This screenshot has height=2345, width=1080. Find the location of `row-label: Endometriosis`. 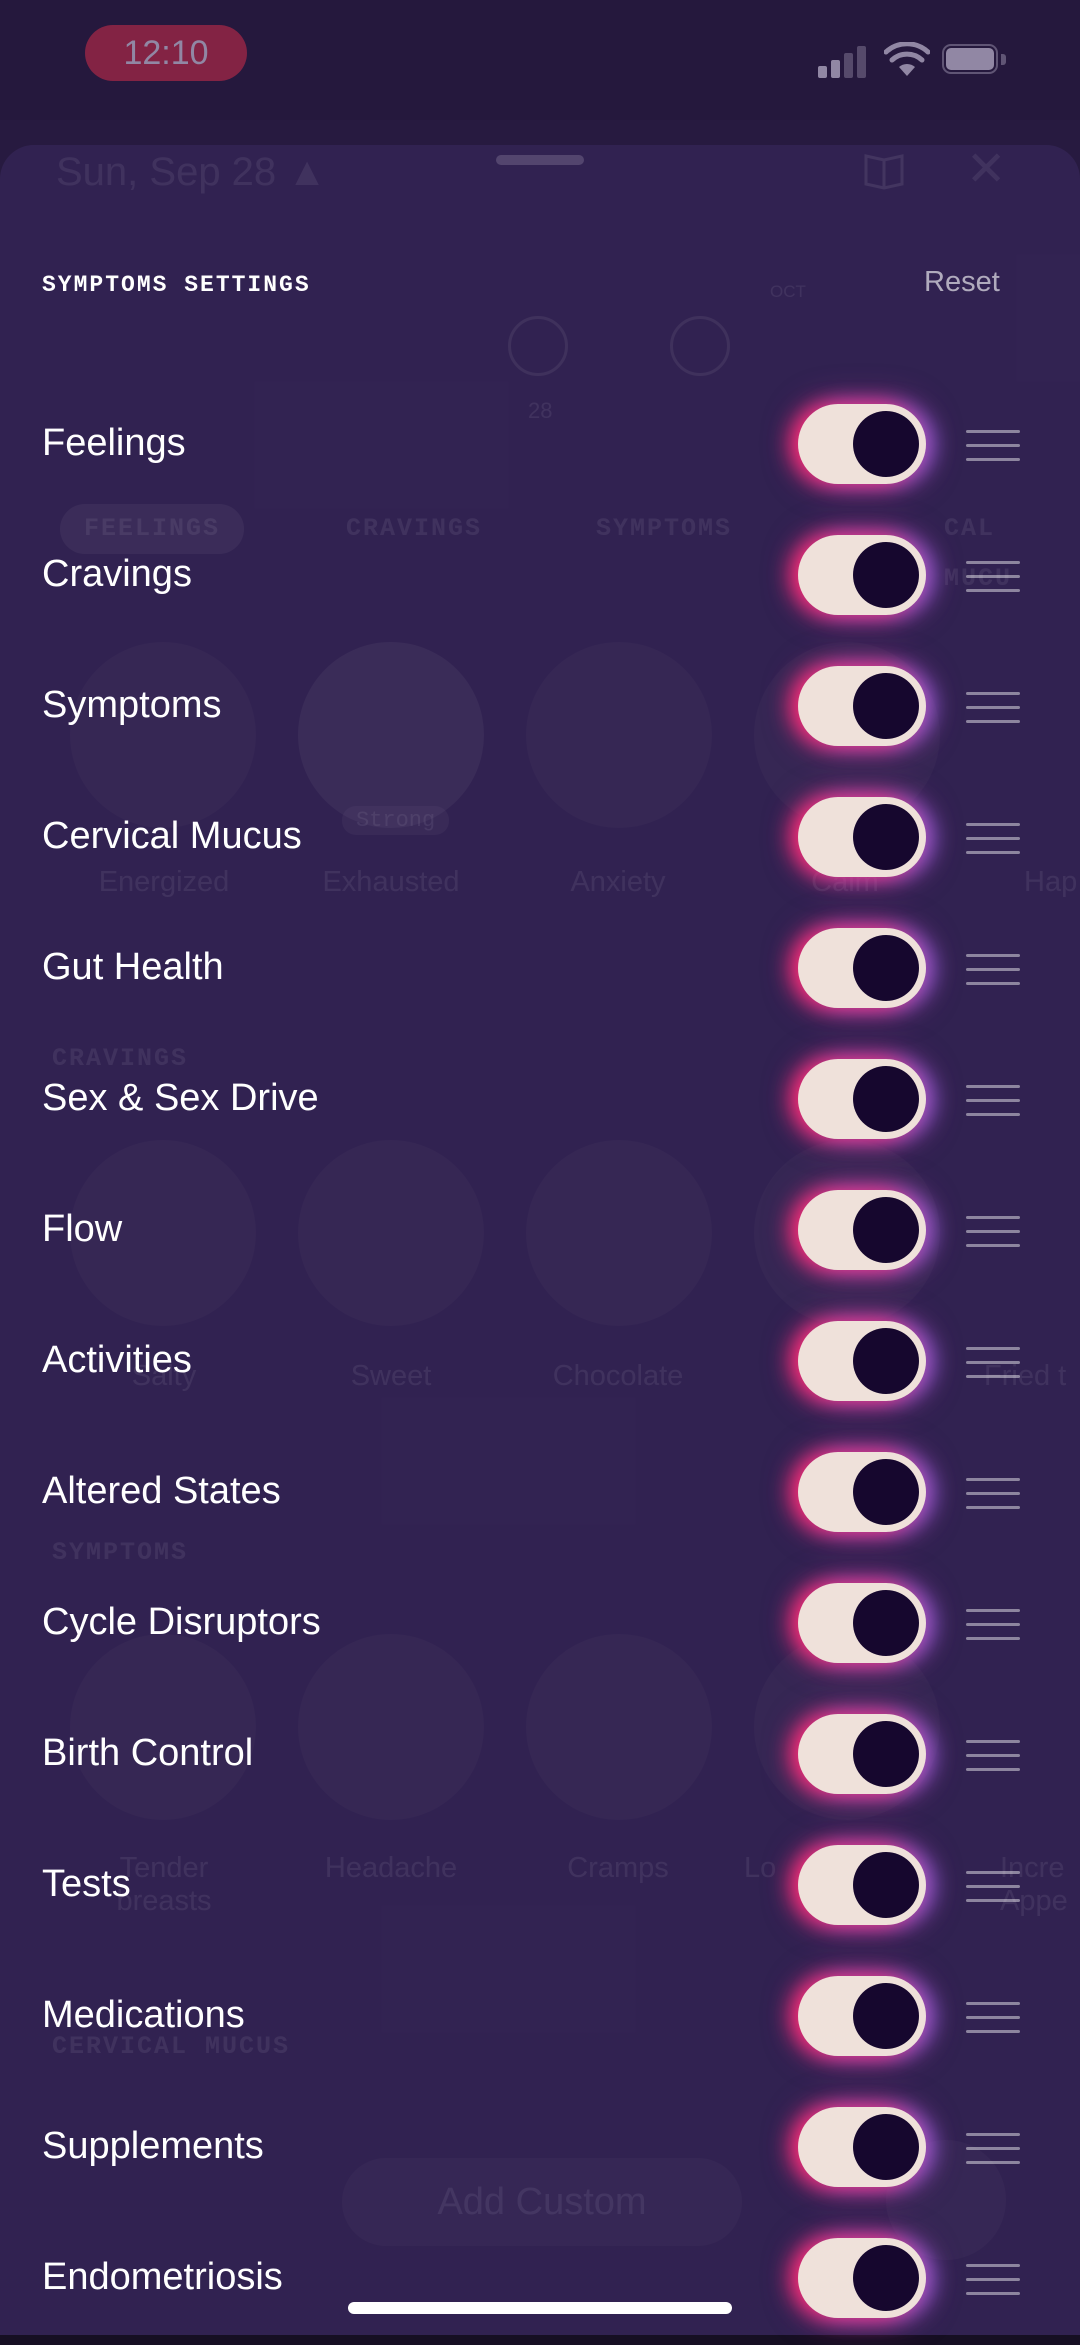

row-label: Endometriosis is located at coordinates (162, 2277).